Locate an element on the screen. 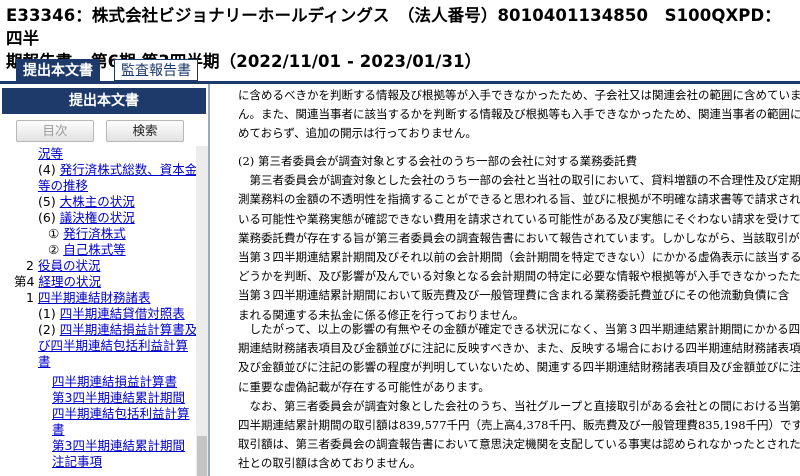 Image resolution: width=800 pixels, height=476 pixels. toc-item: 等の推移 is located at coordinates (63, 185).